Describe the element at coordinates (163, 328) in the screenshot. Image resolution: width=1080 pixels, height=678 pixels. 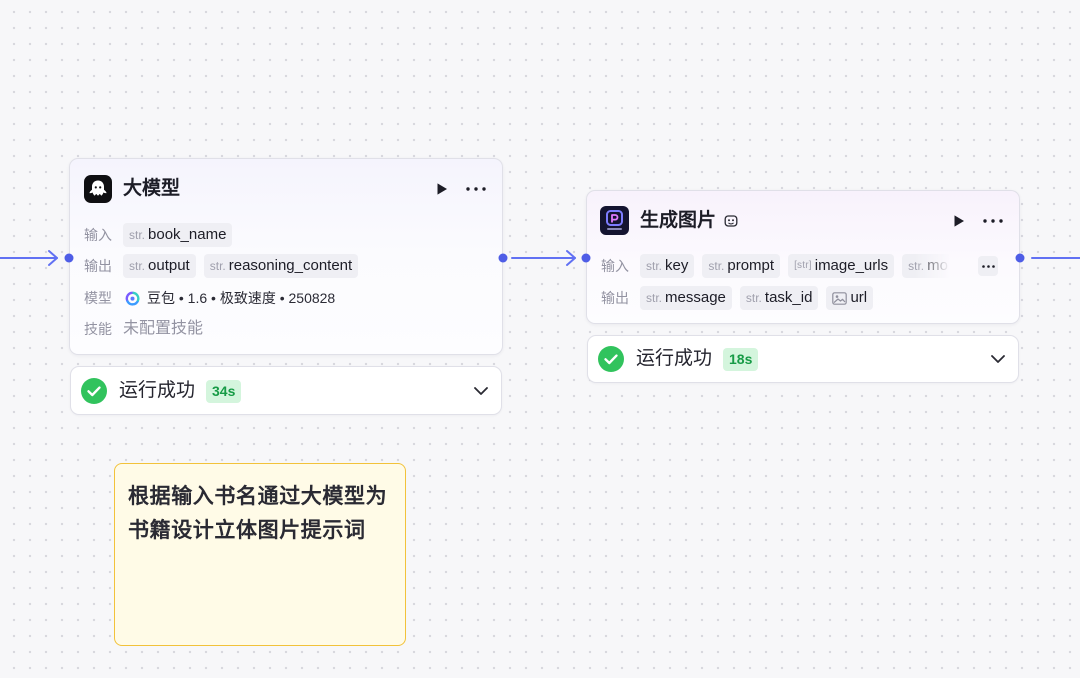
I see `skill-value: 未配置技能` at that location.